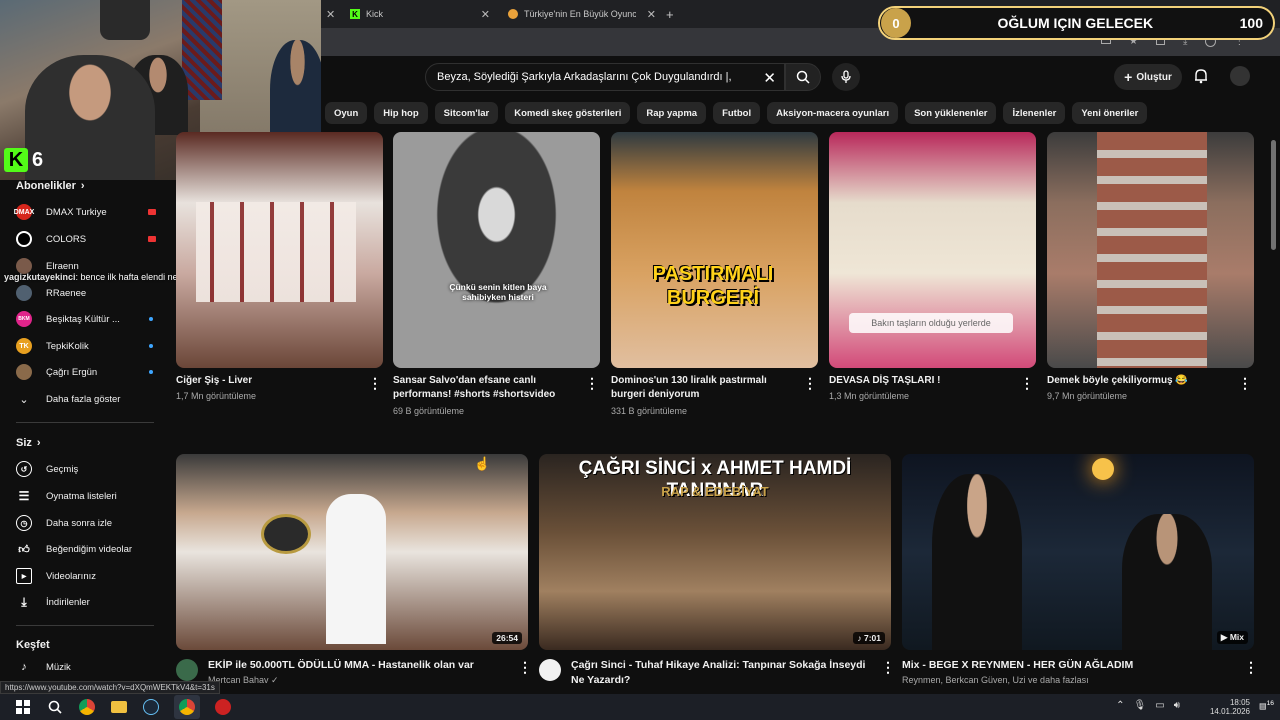 This screenshot has height=720, width=1280. Describe the element at coordinates (86, 549) in the screenshot. I see `sidebar-item-liked-videos: 👍︎ Beğendiğim videolar` at that location.